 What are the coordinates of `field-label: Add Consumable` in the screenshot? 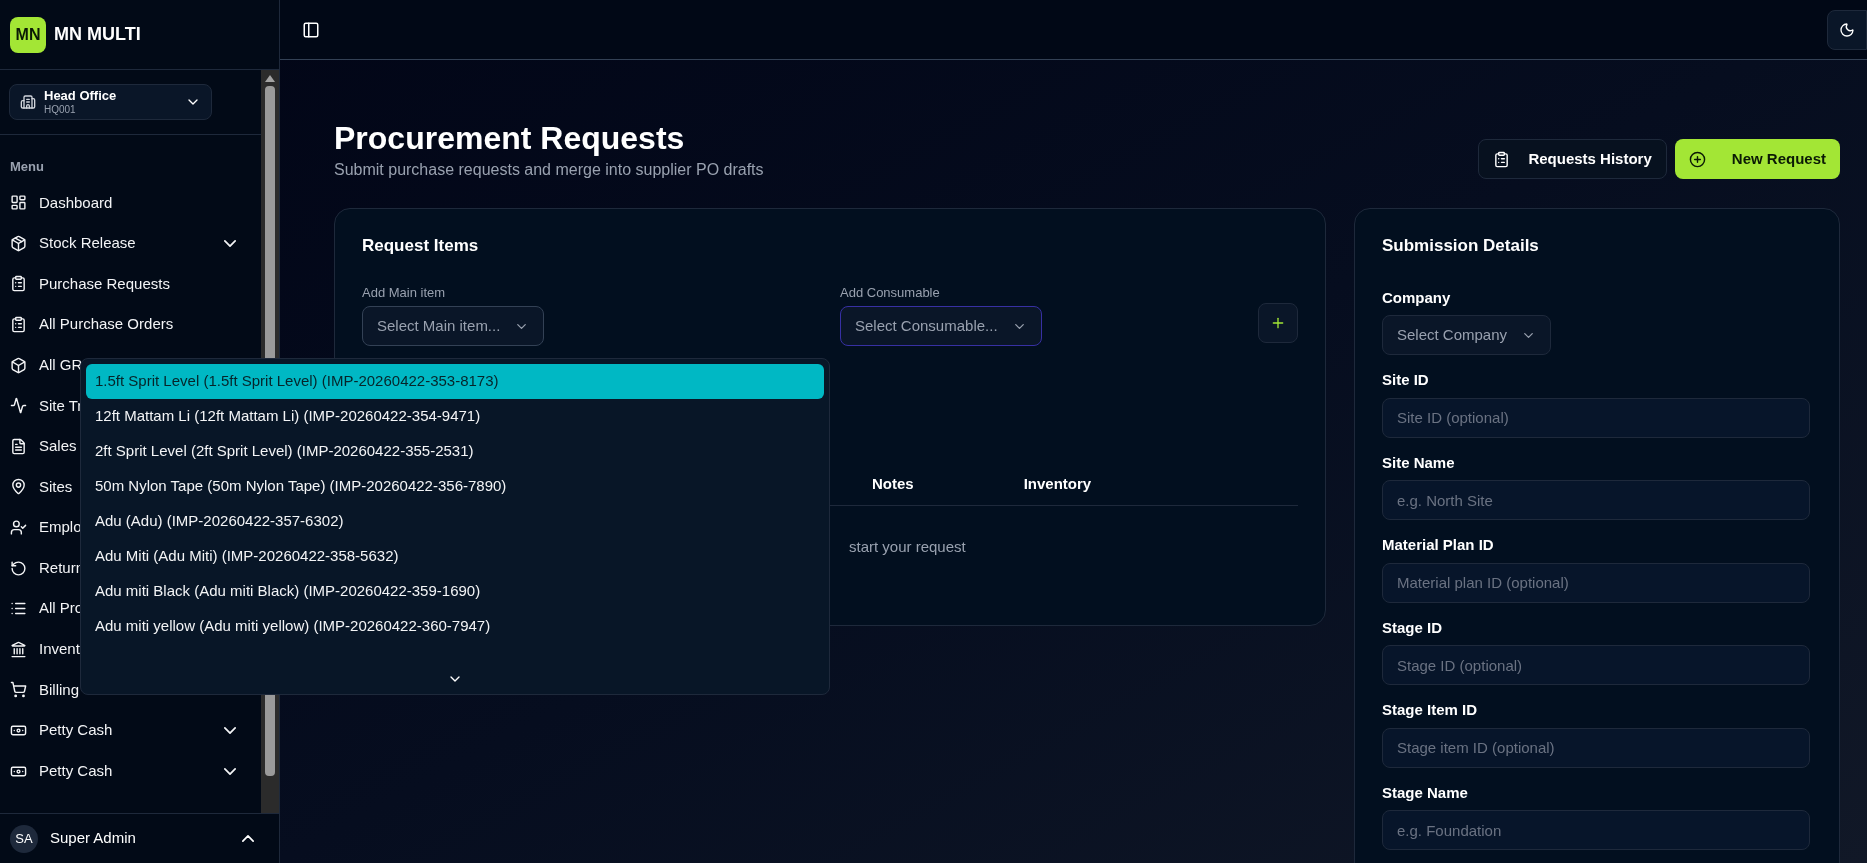 It's located at (890, 292).